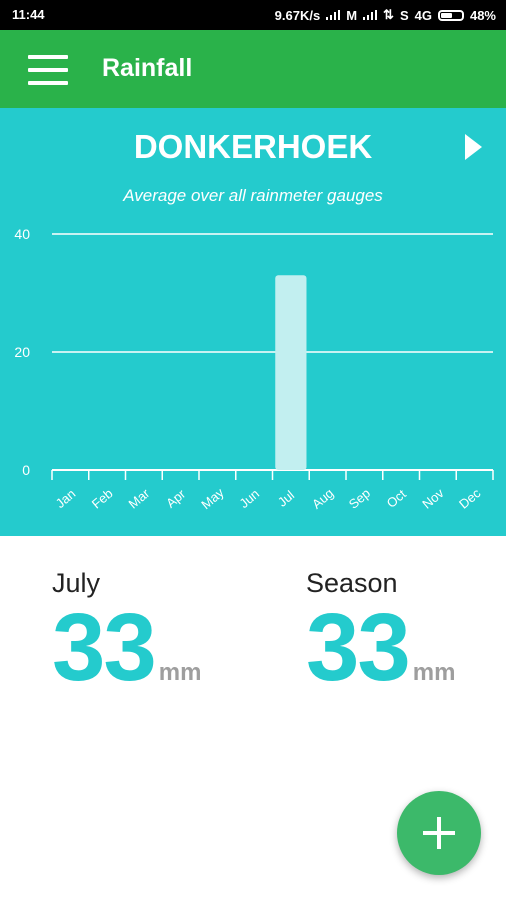 This screenshot has height=900, width=506. What do you see at coordinates (470, 498) in the screenshot?
I see `x-tick-label-dec: Dec` at bounding box center [470, 498].